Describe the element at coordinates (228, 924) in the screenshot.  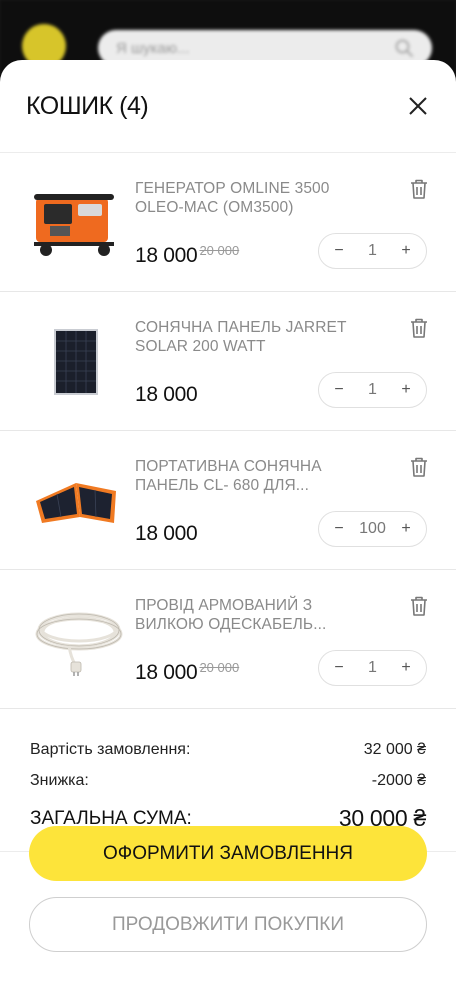
I see `continue-shopping-button: ПРОДОВЖИТИ ПОКУПКИ` at that location.